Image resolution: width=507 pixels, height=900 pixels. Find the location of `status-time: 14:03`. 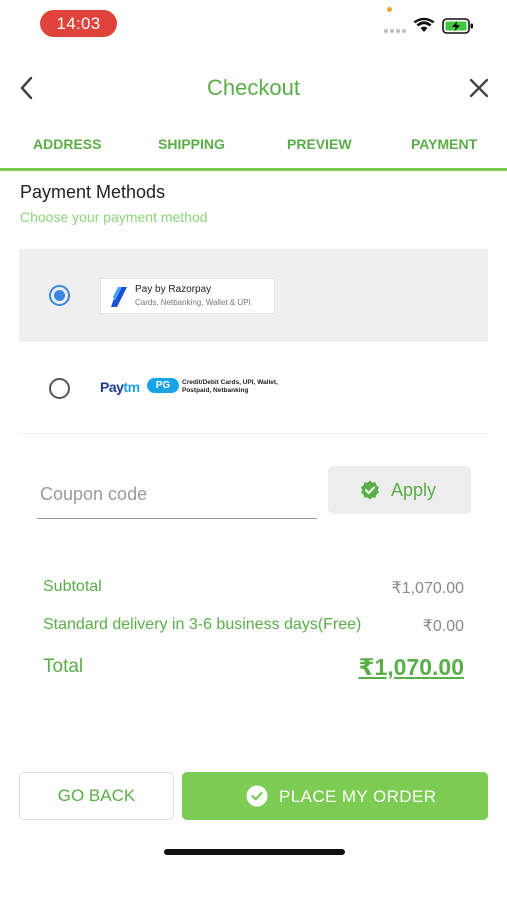

status-time: 14:03 is located at coordinates (78, 23).